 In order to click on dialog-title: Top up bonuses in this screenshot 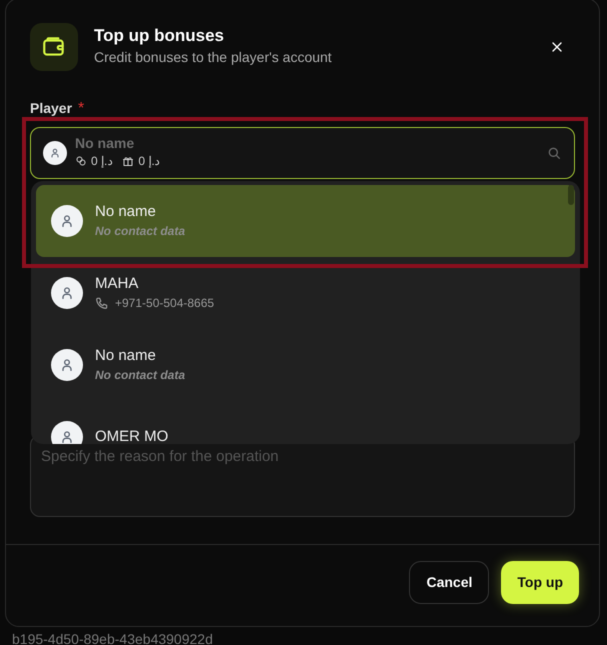, I will do `click(160, 36)`.